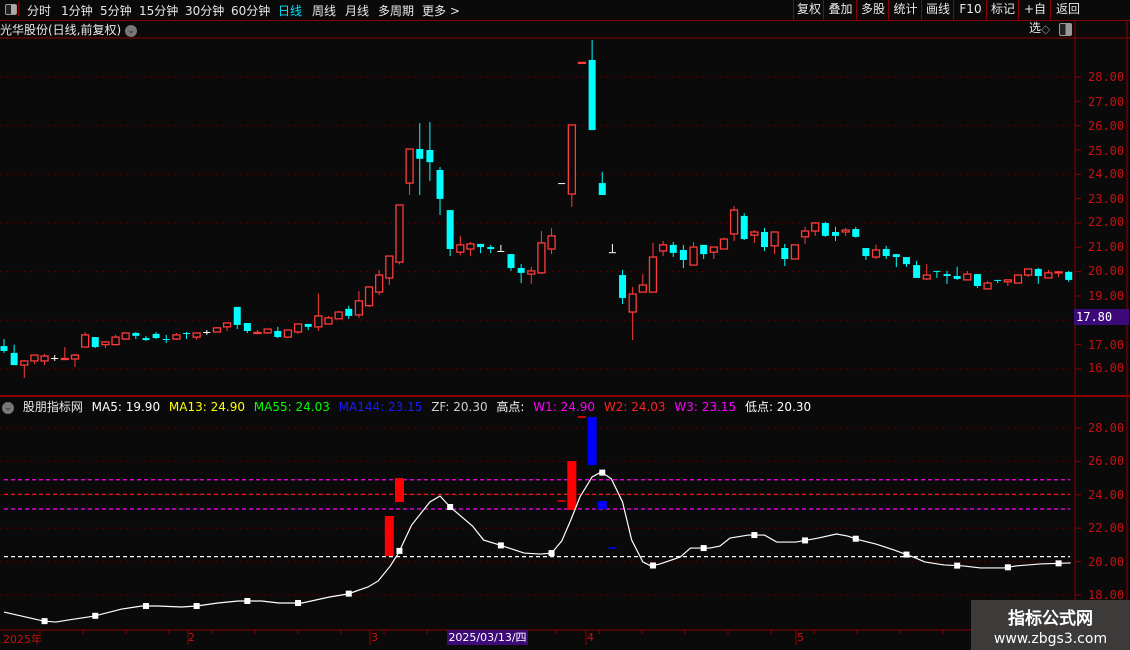 Image resolution: width=1130 pixels, height=650 pixels. Describe the element at coordinates (53, 407) in the screenshot. I see `indicator-name: 股朋指标网` at that location.